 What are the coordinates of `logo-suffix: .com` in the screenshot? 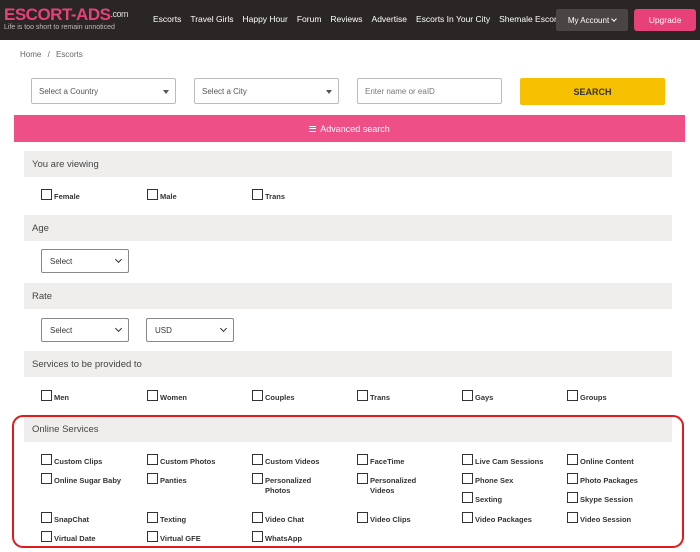 It's located at (119, 14).